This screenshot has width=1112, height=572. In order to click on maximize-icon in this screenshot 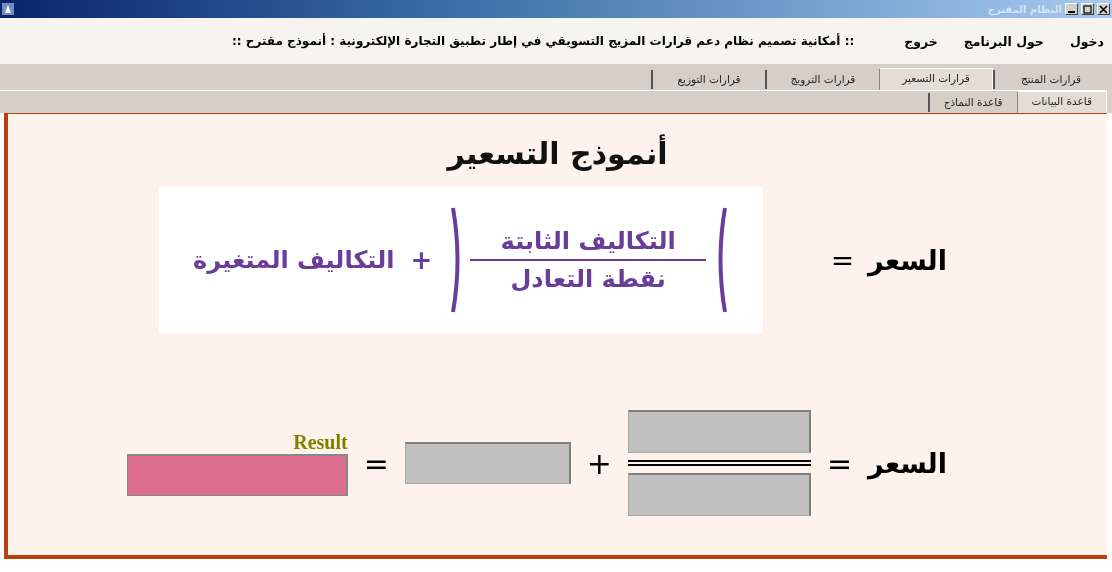, I will do `click(1087, 9)`.